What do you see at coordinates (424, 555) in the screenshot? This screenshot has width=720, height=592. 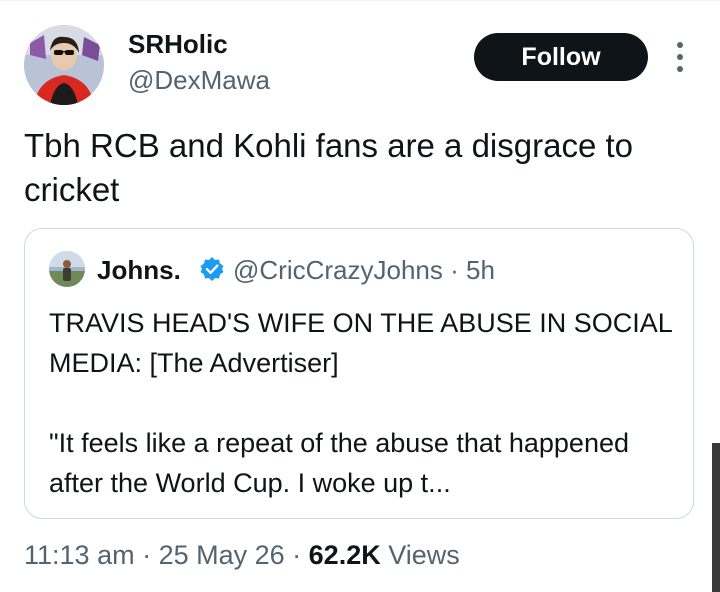 I see `views-label: Views` at bounding box center [424, 555].